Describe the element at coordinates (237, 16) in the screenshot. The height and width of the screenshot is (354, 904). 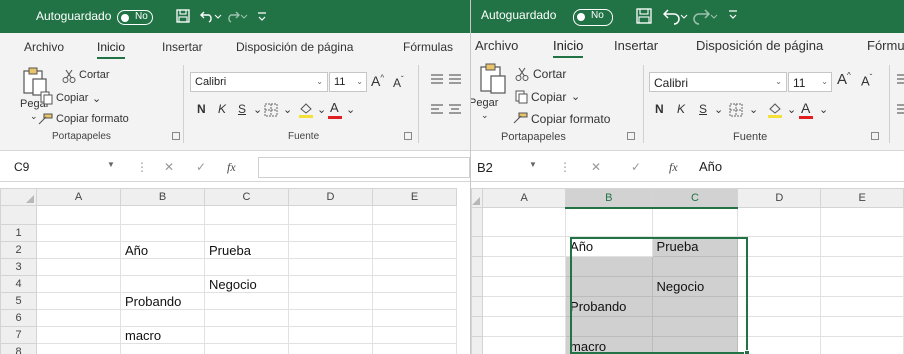
I see `redo-icon` at that location.